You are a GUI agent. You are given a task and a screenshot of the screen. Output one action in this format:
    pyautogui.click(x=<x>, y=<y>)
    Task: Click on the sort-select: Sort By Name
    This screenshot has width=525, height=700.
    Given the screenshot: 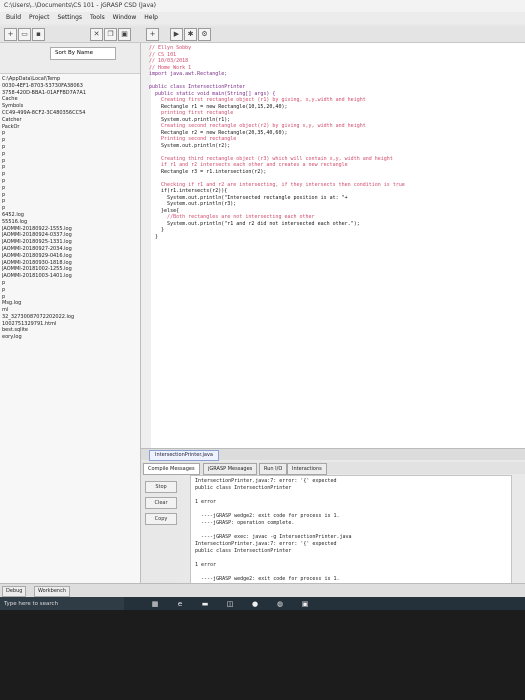 What is the action you would take?
    pyautogui.click(x=83, y=53)
    